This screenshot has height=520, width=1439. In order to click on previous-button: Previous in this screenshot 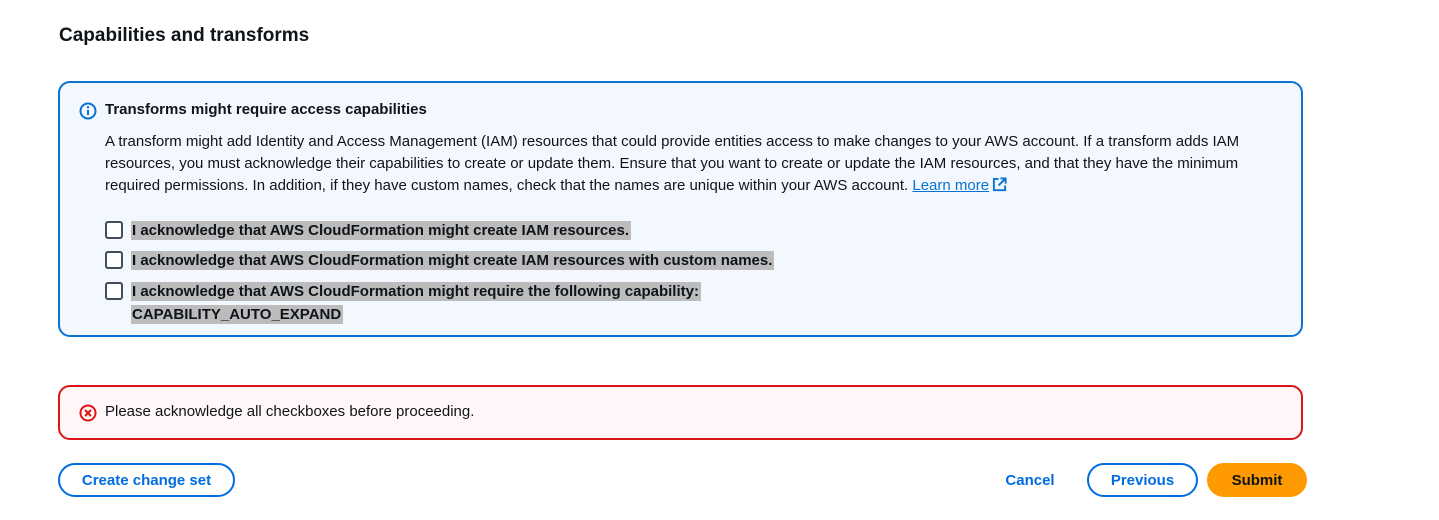, I will do `click(1142, 480)`.